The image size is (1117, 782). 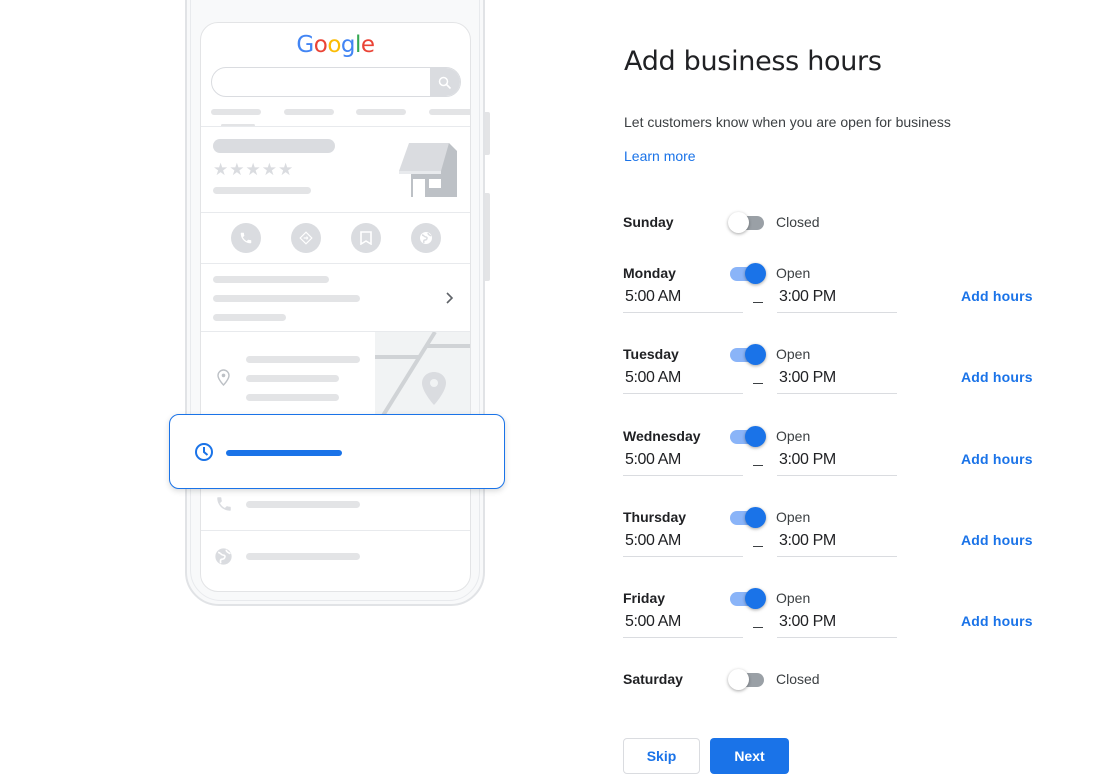 What do you see at coordinates (204, 454) in the screenshot?
I see `clock-icon` at bounding box center [204, 454].